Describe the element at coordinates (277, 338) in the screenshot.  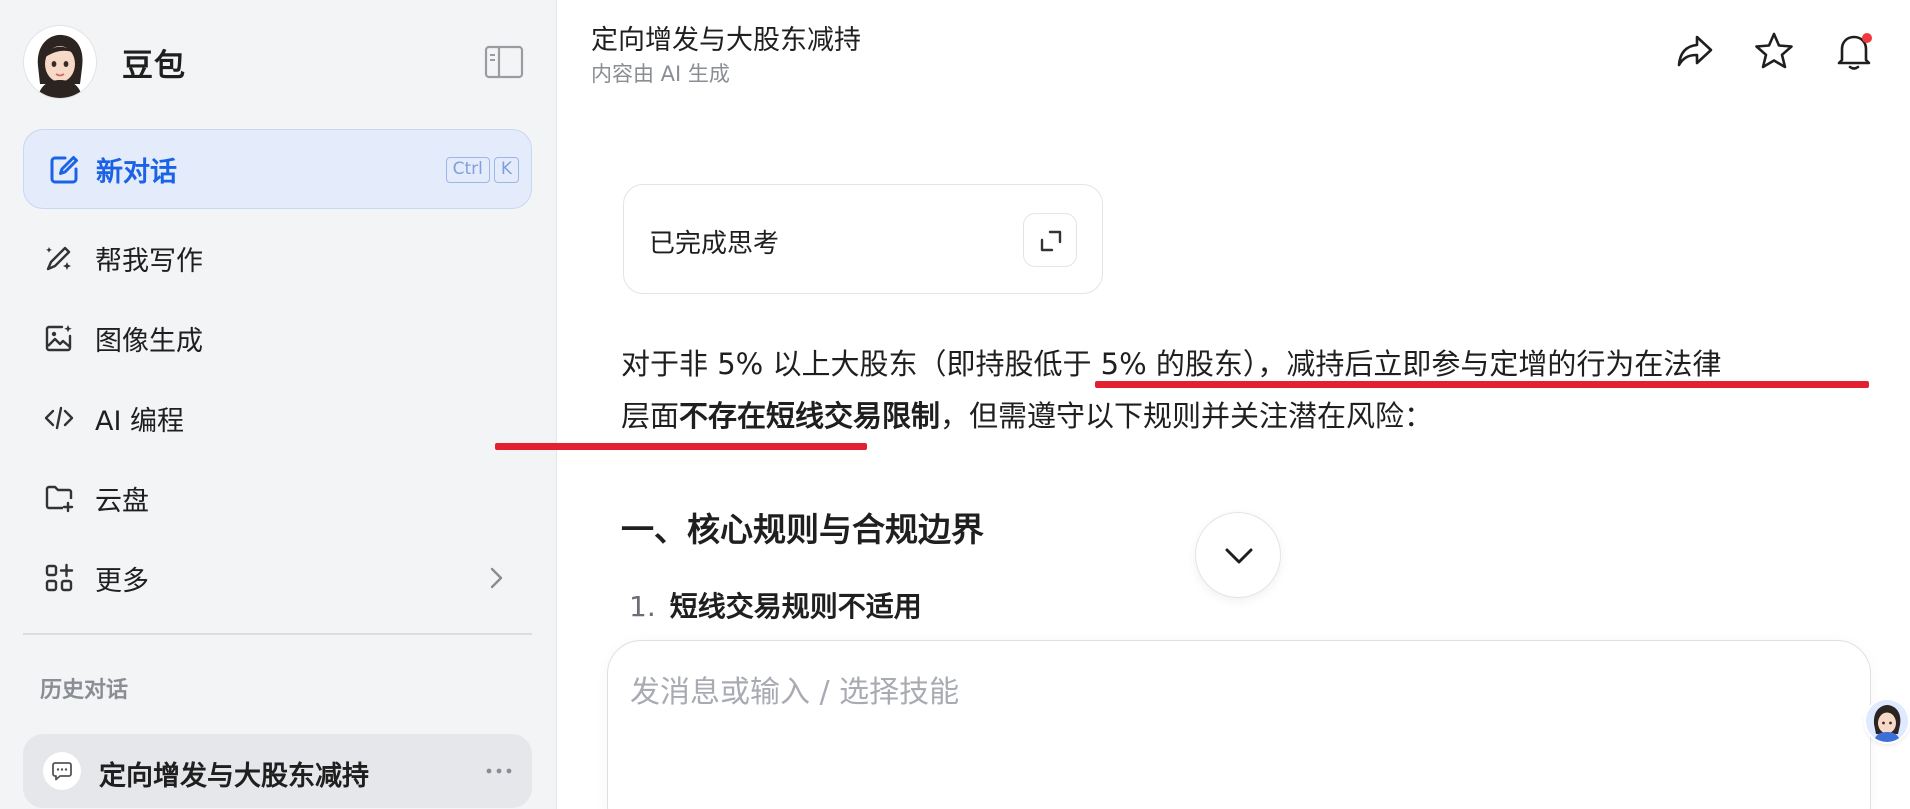
I see `sidebar-item-image-generation: 图像生成` at that location.